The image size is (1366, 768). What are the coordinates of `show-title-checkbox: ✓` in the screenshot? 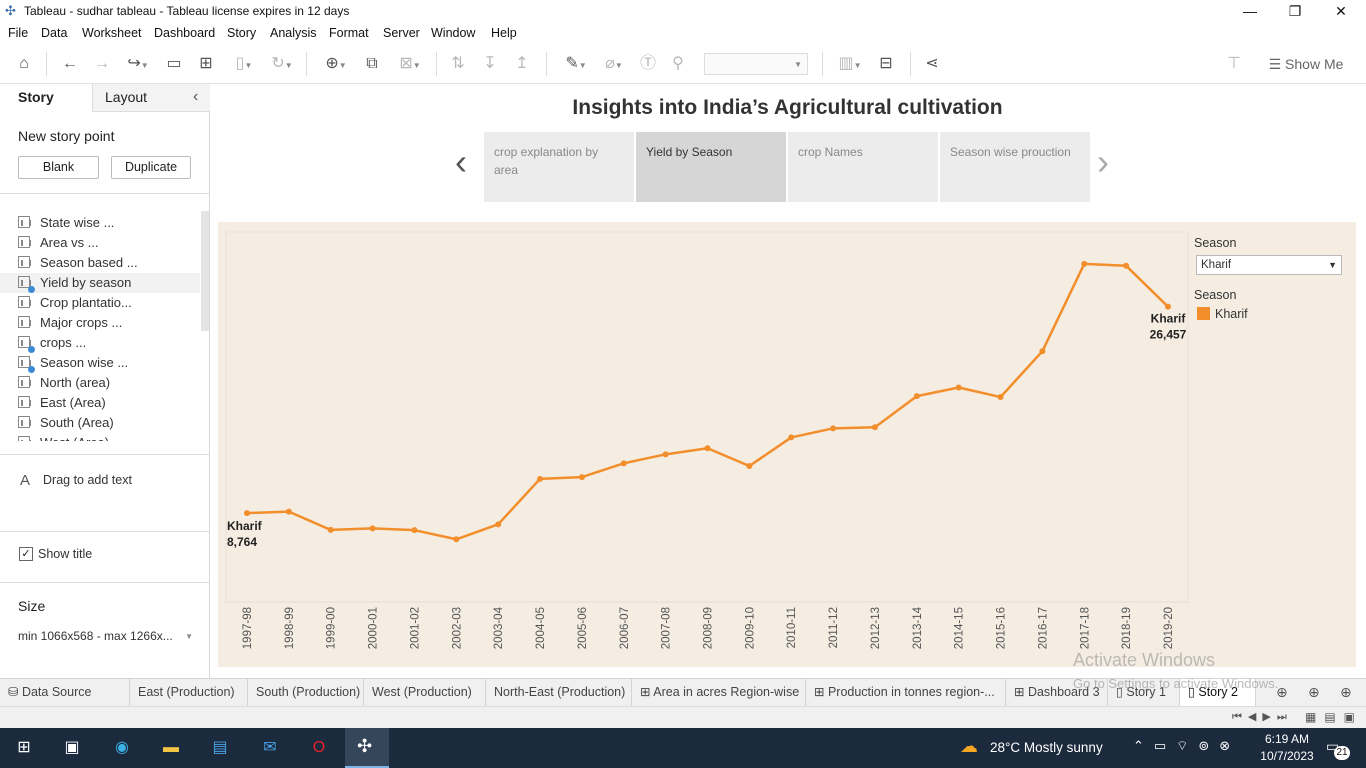 It's located at (26, 554).